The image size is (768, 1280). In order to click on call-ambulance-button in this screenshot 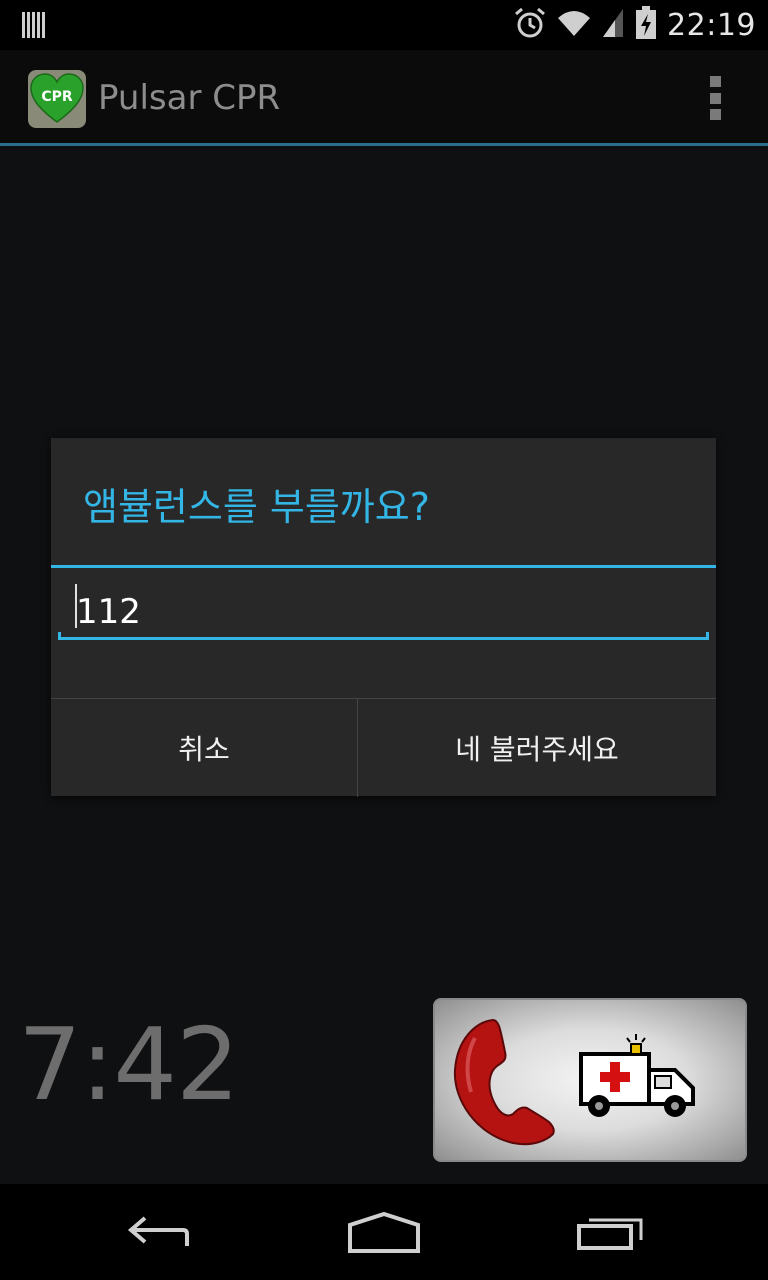, I will do `click(590, 1080)`.